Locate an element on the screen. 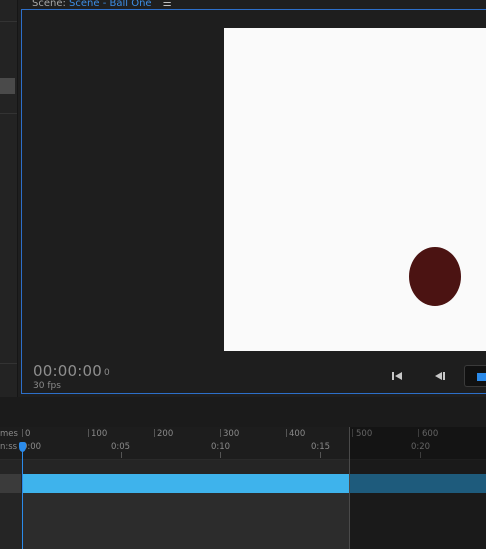 This screenshot has width=486, height=549. layer-track-bar is located at coordinates (186, 483).